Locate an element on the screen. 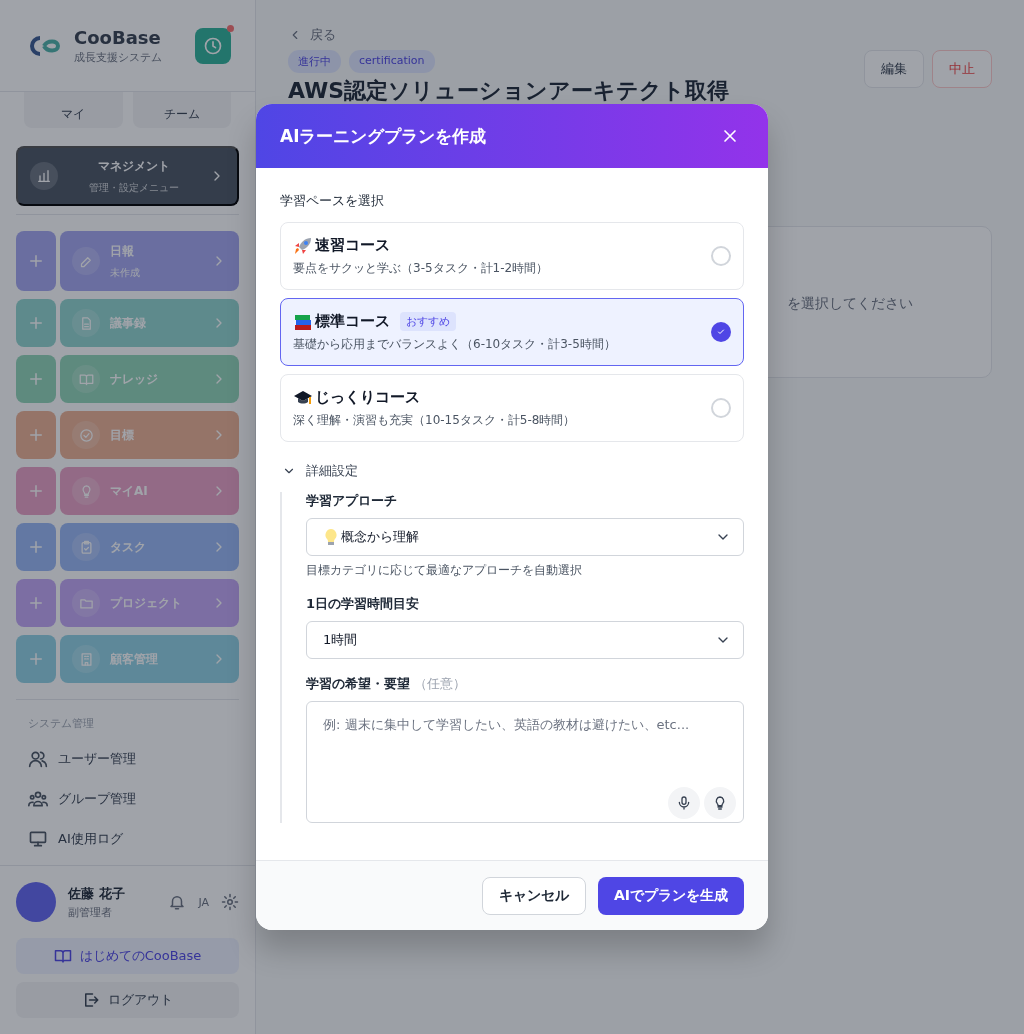 The width and height of the screenshot is (1024, 1034). user-name: 佐藤 花子 is located at coordinates (97, 893).